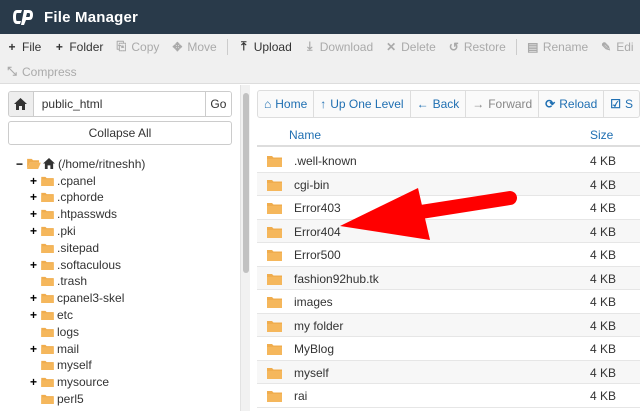 The width and height of the screenshot is (640, 411). I want to click on move-button: ✥ Move, so click(193, 46).